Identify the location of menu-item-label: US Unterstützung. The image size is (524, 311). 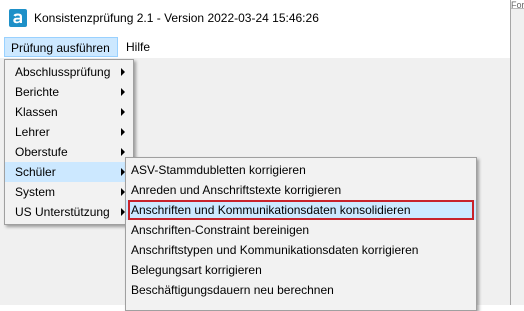
(62, 212).